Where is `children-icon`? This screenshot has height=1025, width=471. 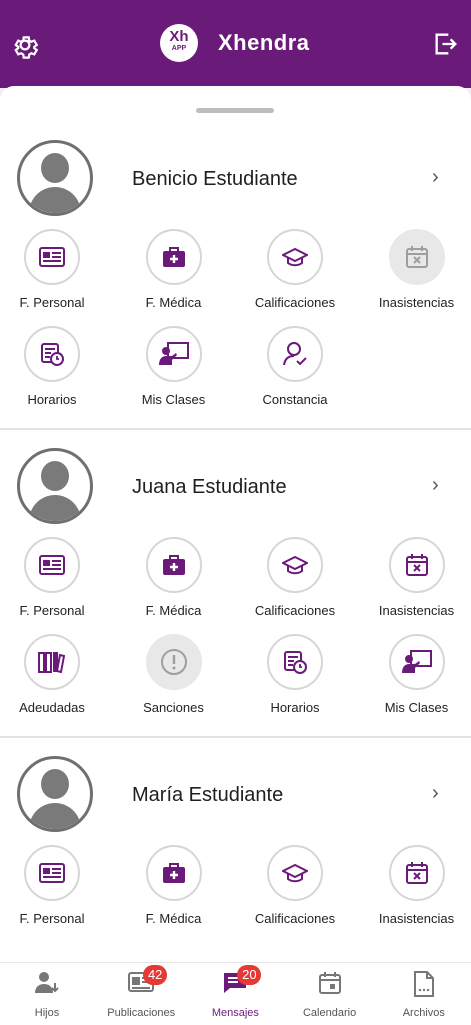
children-icon is located at coordinates (47, 984).